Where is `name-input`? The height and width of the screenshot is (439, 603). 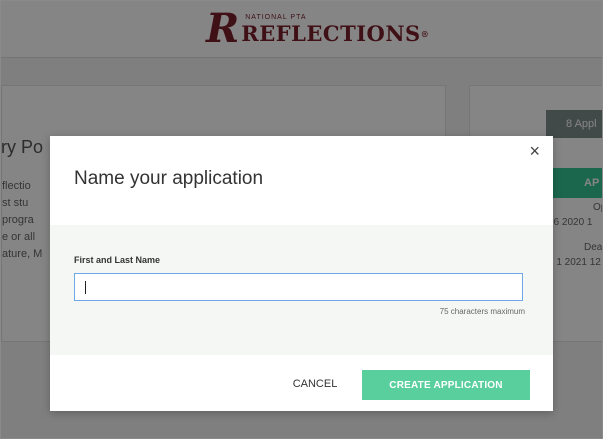
name-input is located at coordinates (298, 287).